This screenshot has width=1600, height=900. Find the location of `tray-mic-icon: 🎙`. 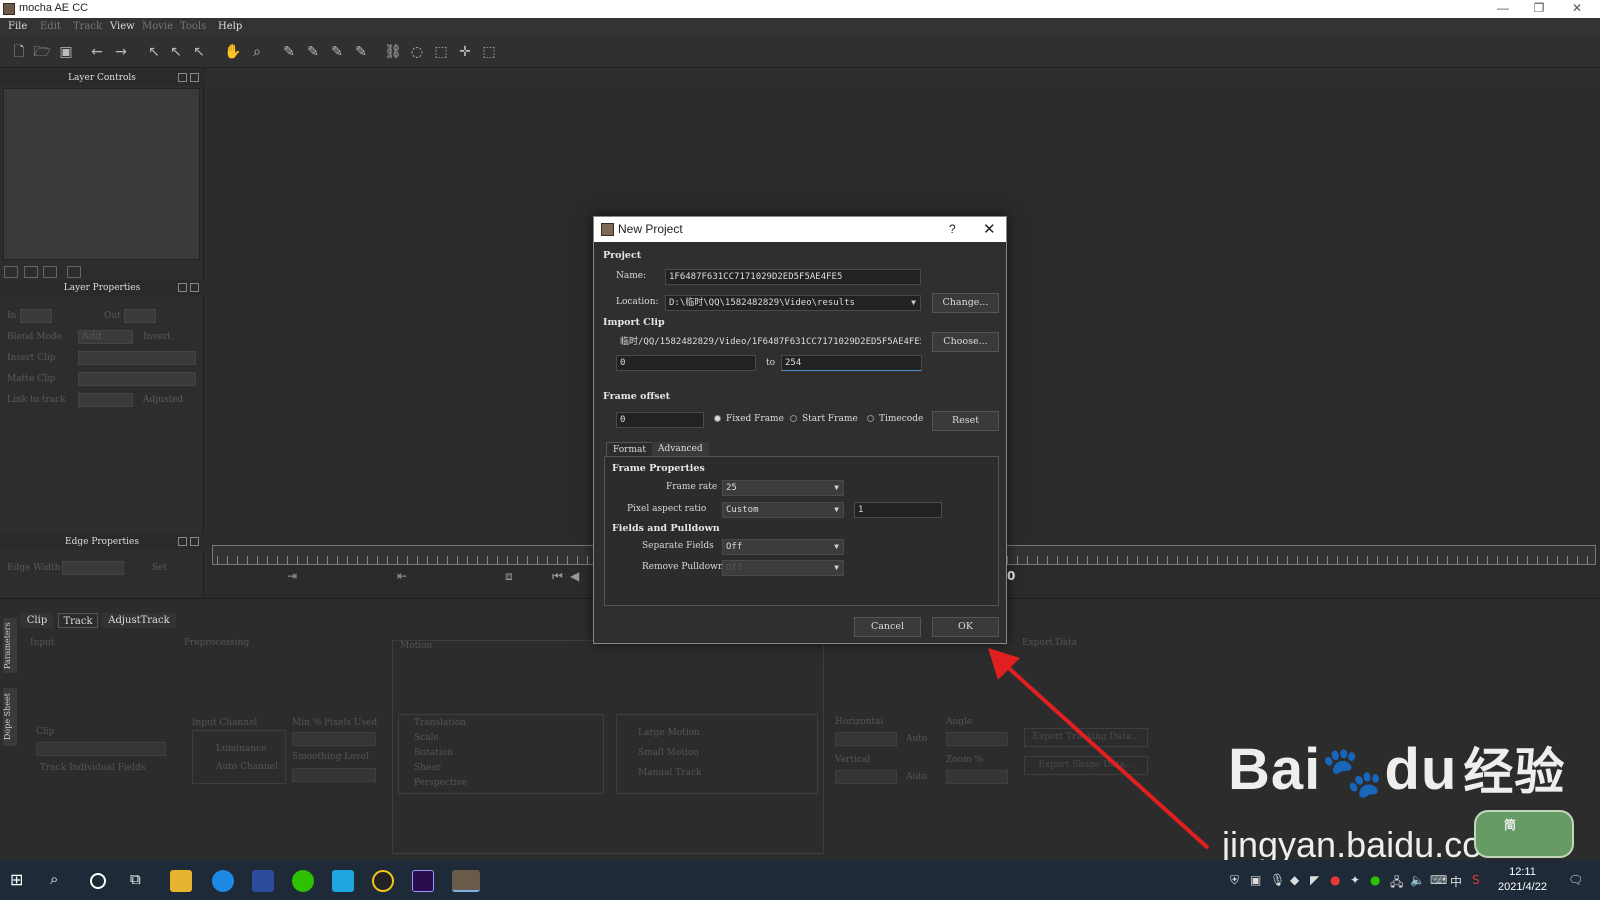

tray-mic-icon: 🎙 is located at coordinates (1277, 880).